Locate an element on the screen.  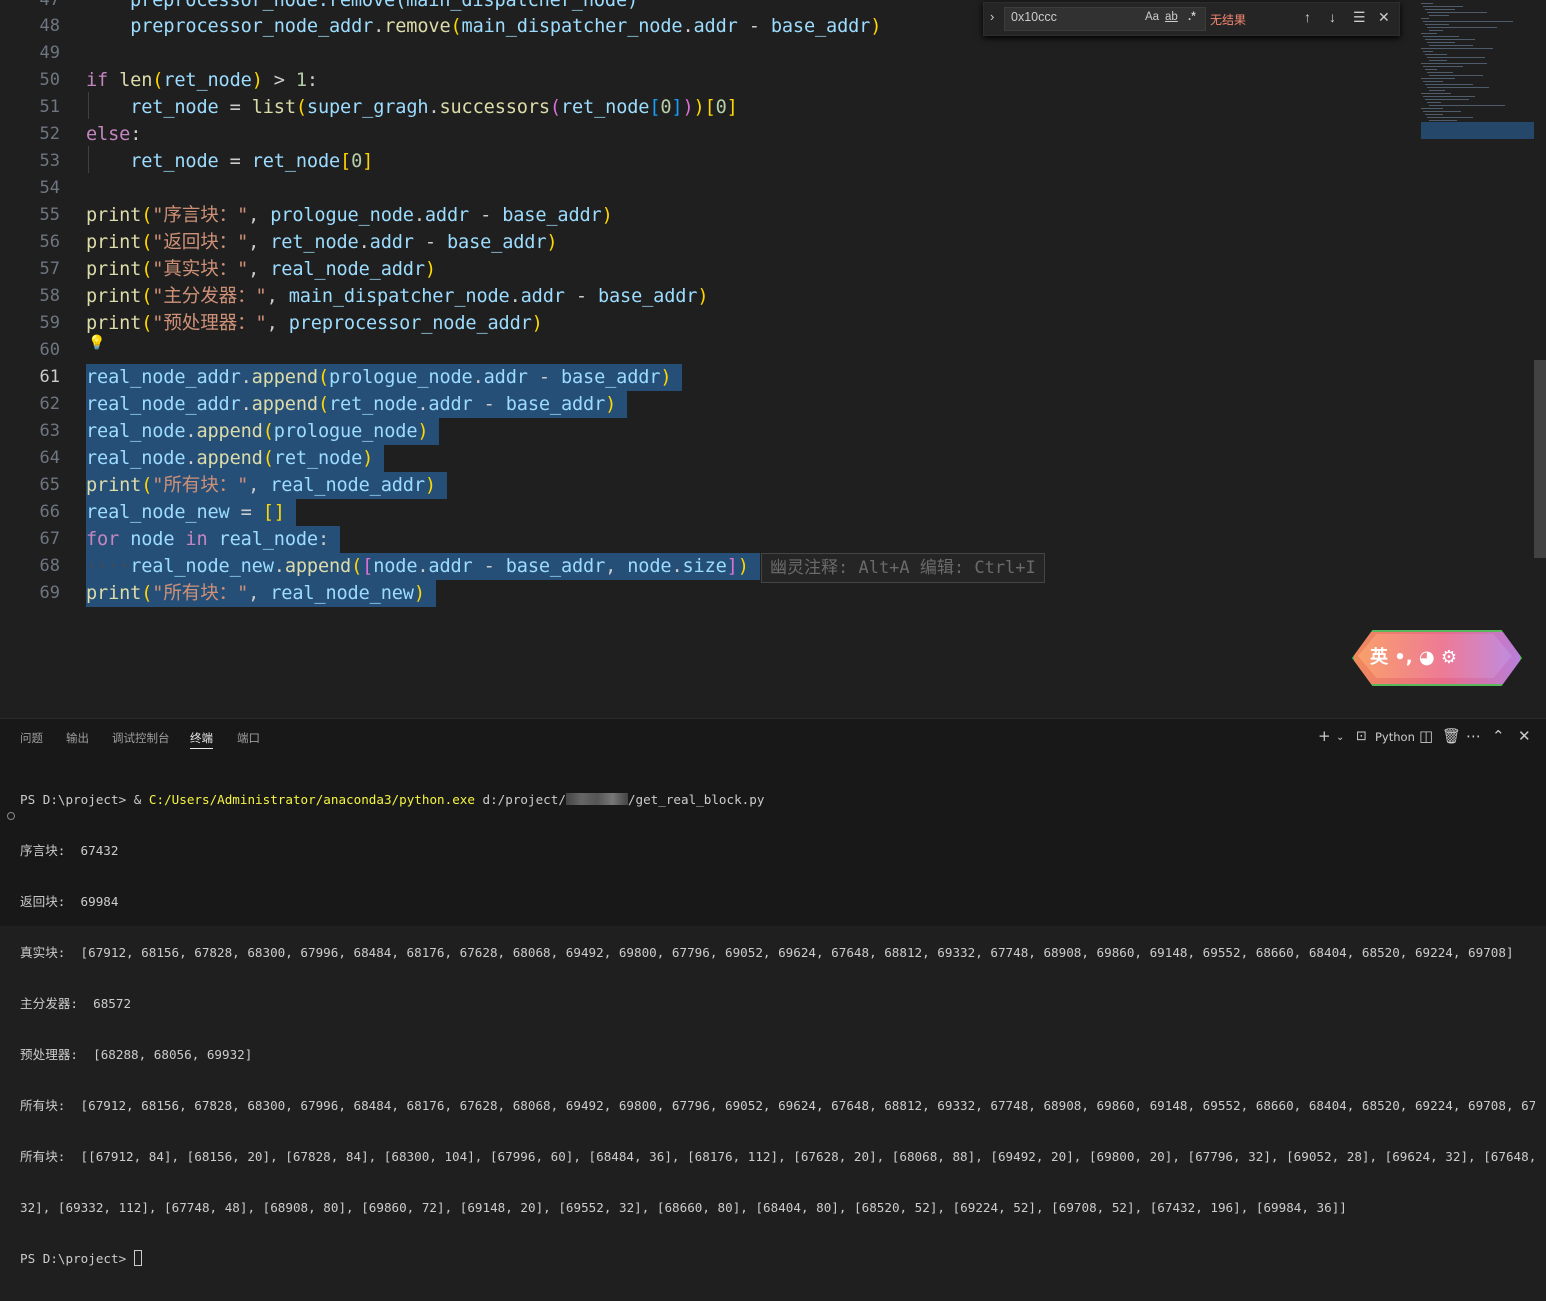
line-number: 51 is located at coordinates (49, 107).